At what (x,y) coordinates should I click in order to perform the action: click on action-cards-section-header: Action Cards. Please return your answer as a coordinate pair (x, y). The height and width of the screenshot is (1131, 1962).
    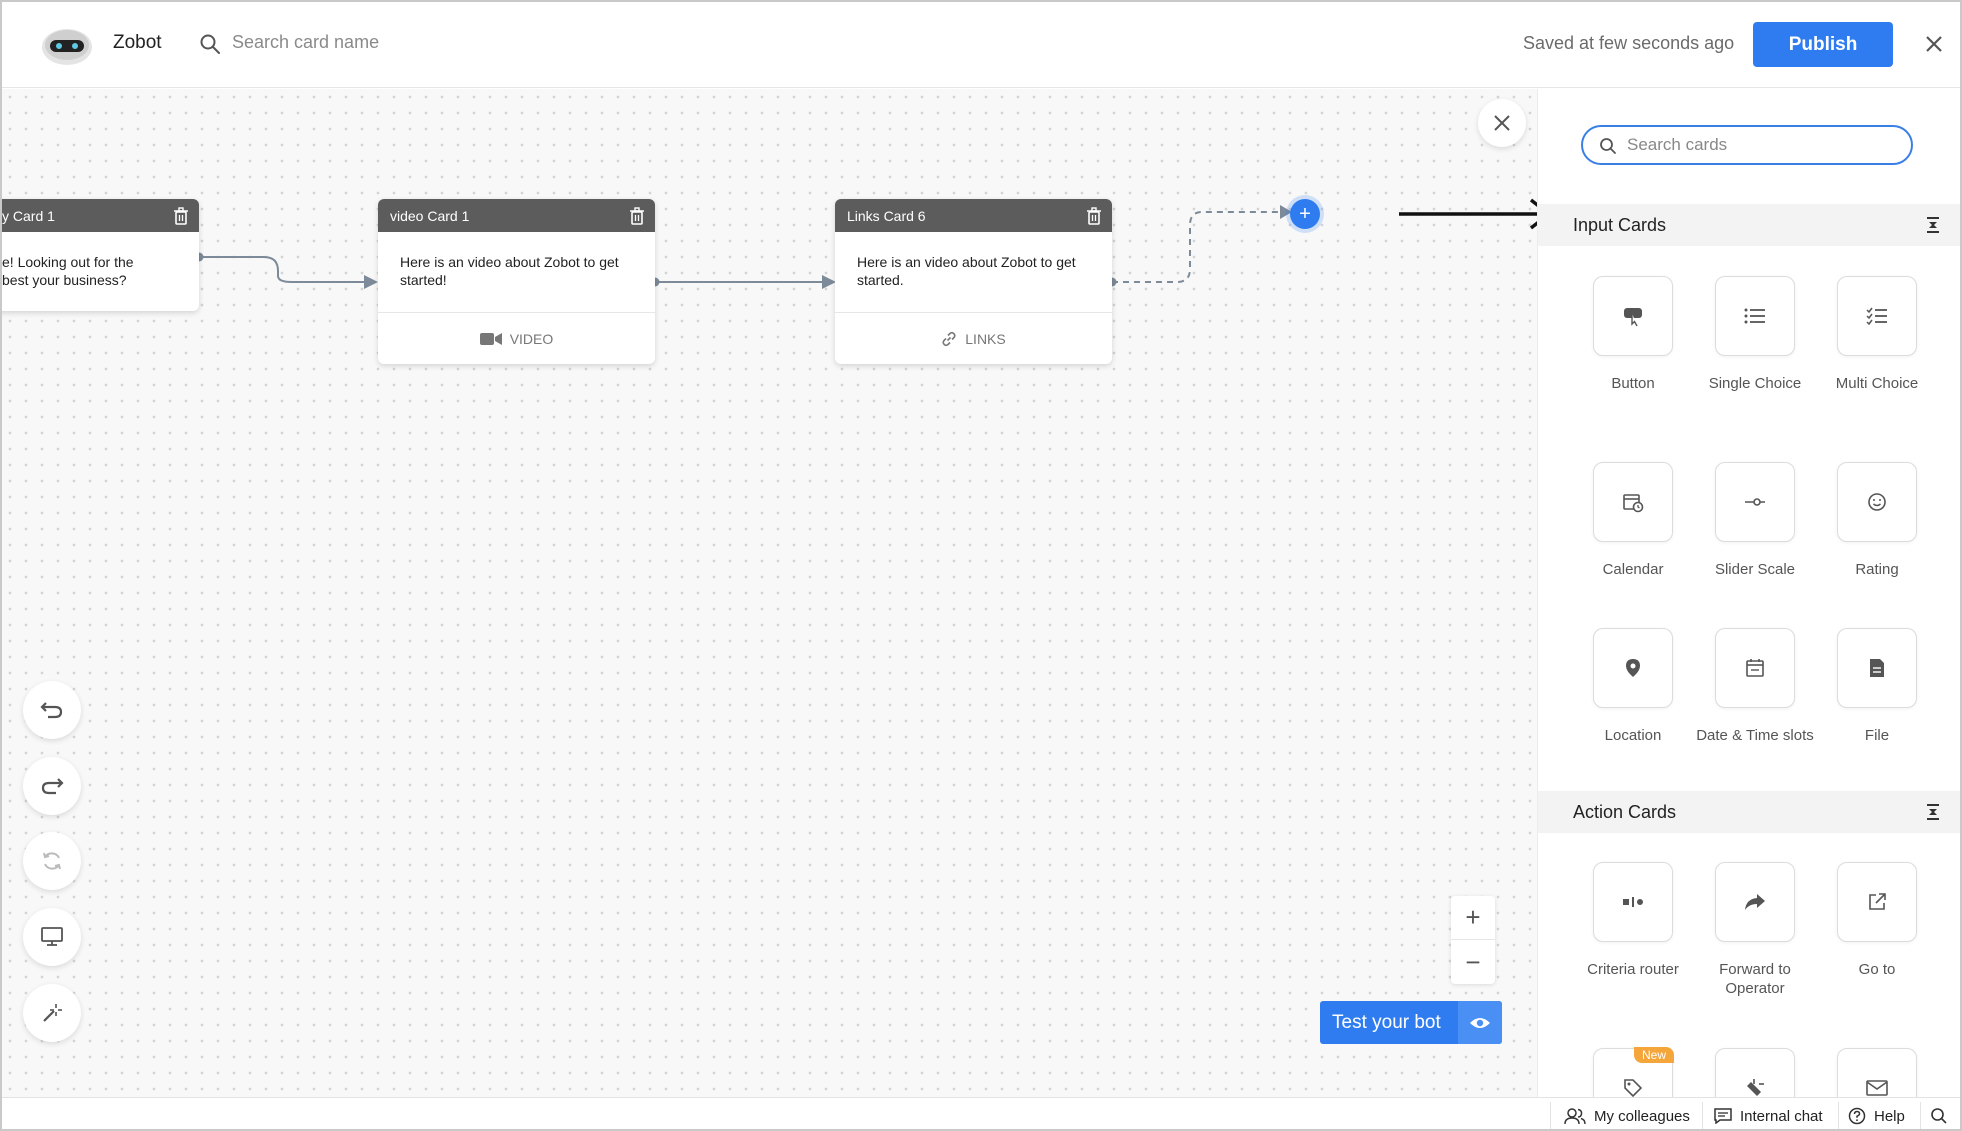
    Looking at the image, I should click on (1749, 812).